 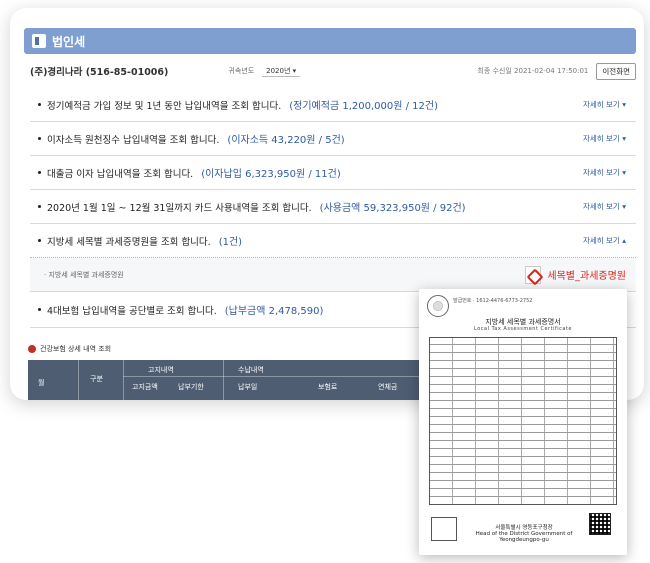 I want to click on row-summary: (정기예적금 1,200,000원 / 12건), so click(x=363, y=106).